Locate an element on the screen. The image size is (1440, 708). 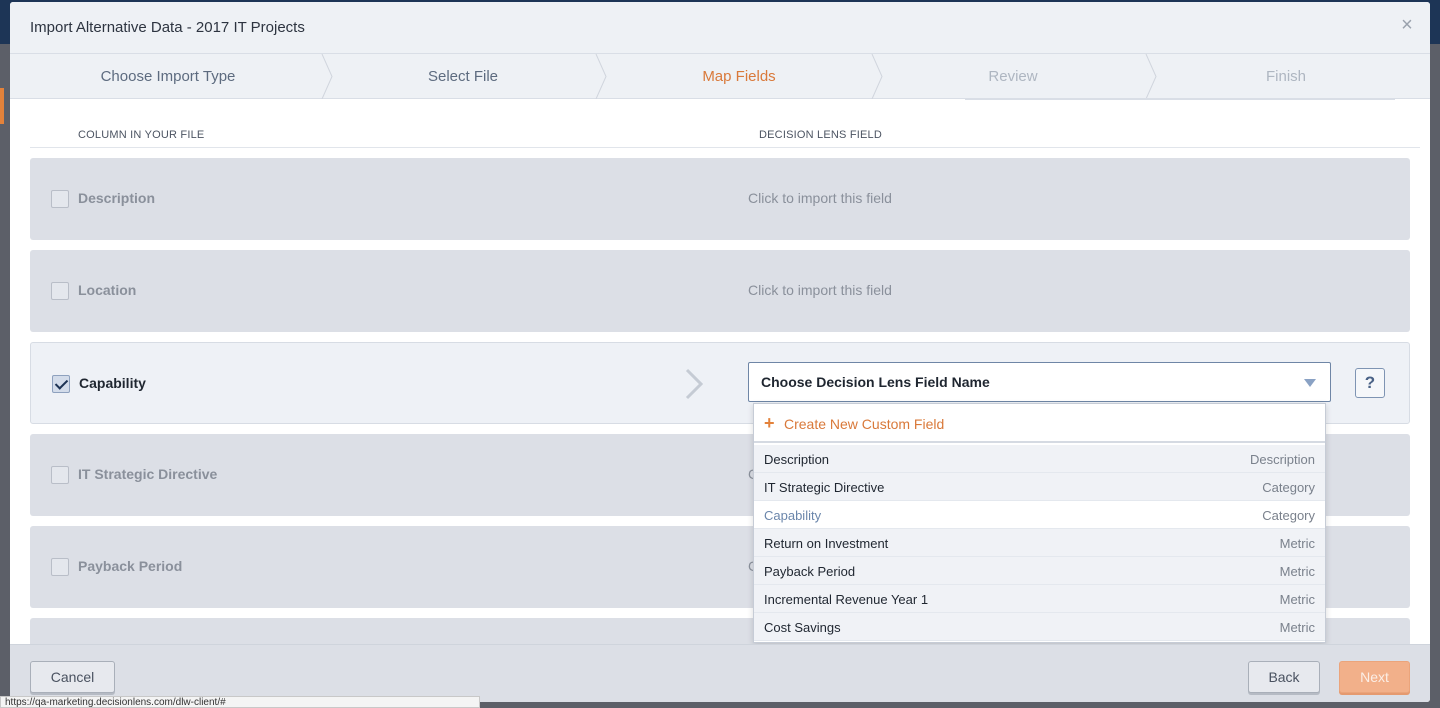
field-name-select-label: Choose Decision Lens Field Name is located at coordinates (875, 382).